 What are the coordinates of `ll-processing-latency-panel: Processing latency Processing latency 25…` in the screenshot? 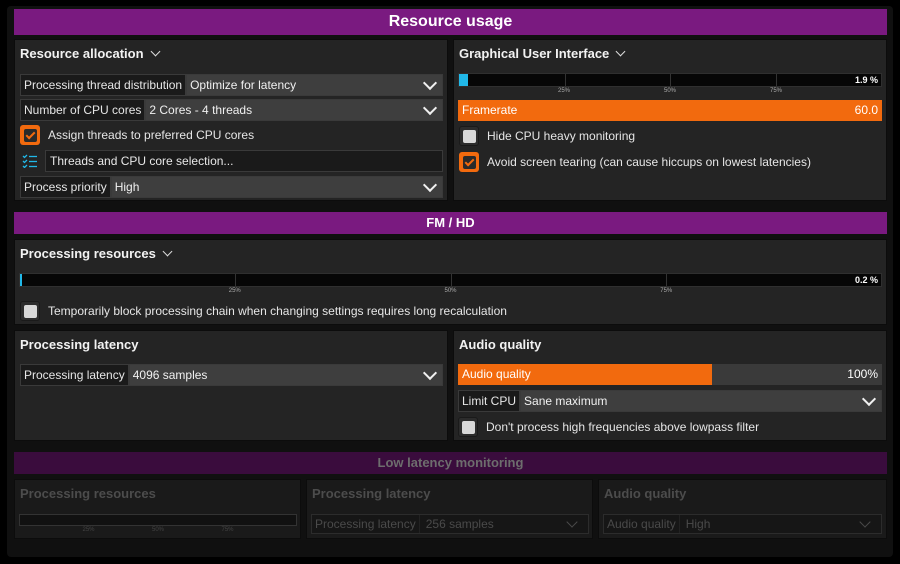 It's located at (449, 509).